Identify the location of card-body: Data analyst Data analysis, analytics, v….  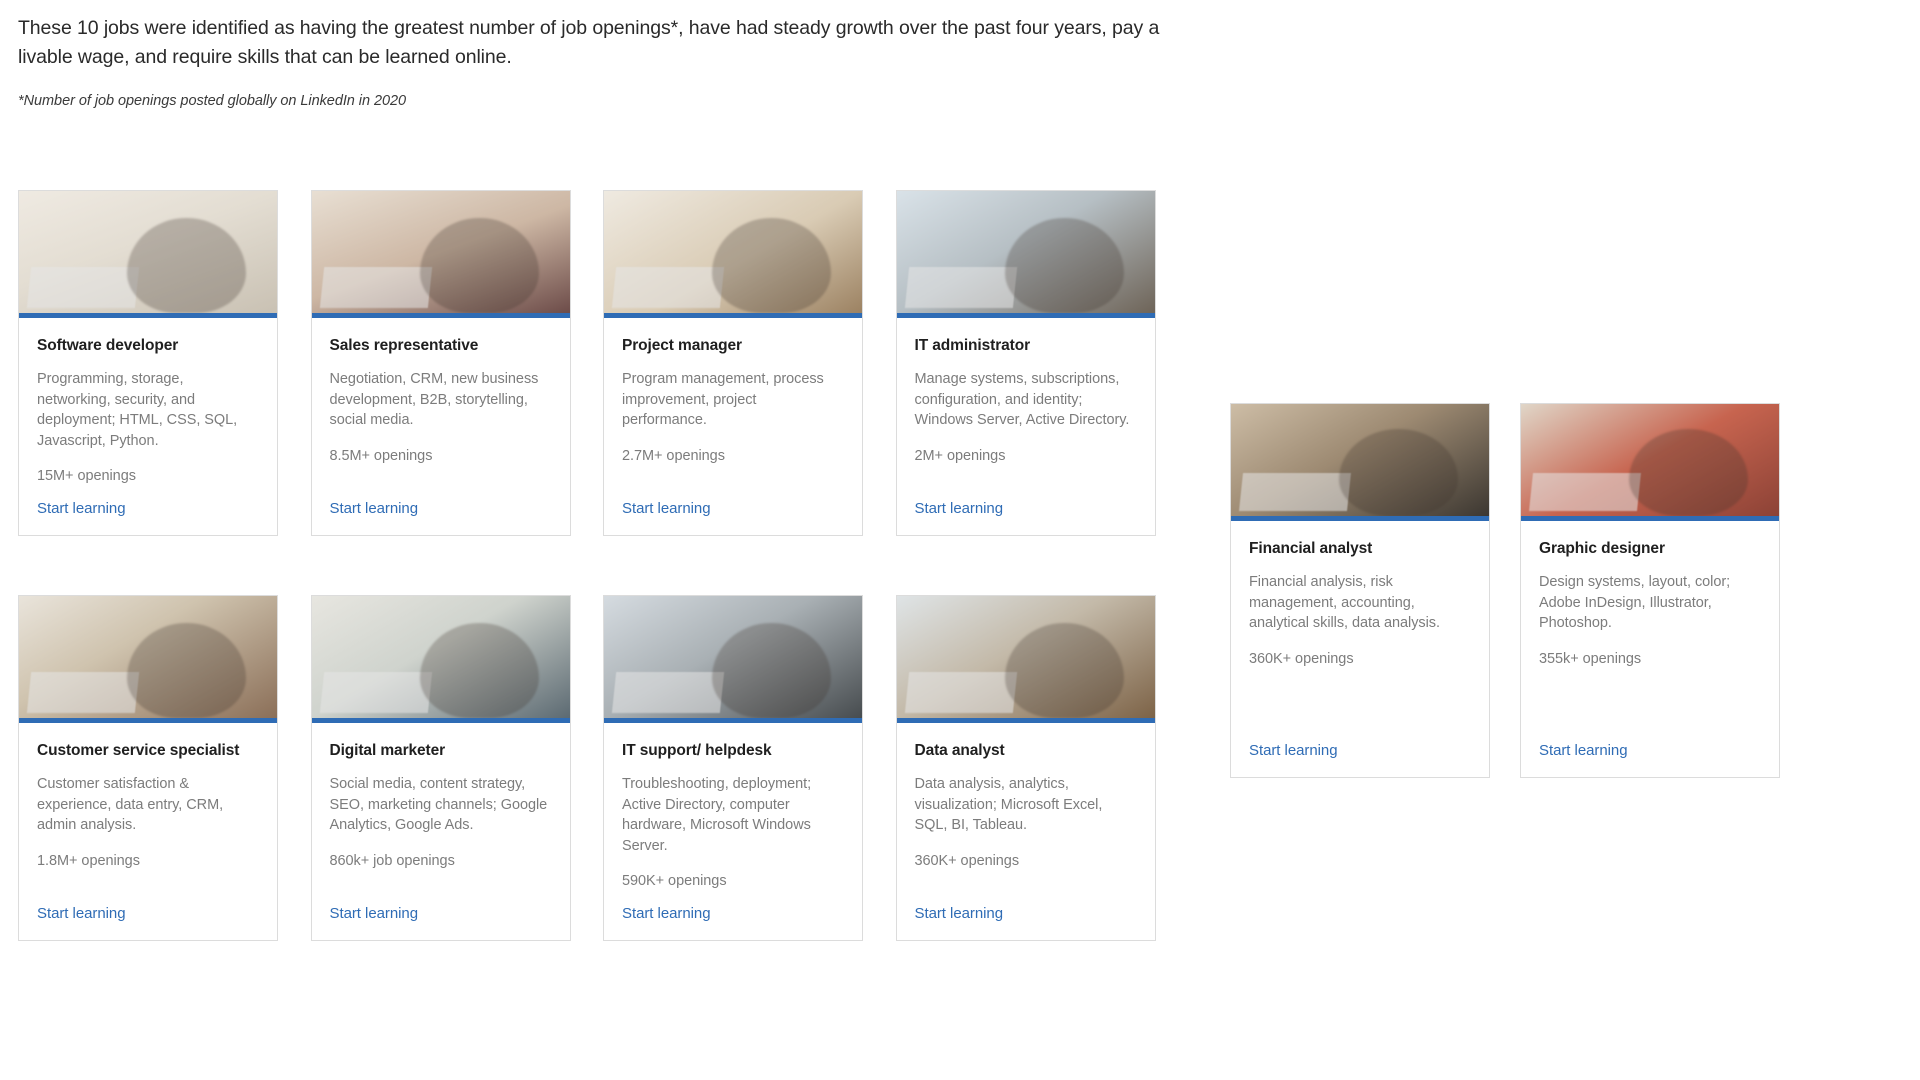
(1026, 831).